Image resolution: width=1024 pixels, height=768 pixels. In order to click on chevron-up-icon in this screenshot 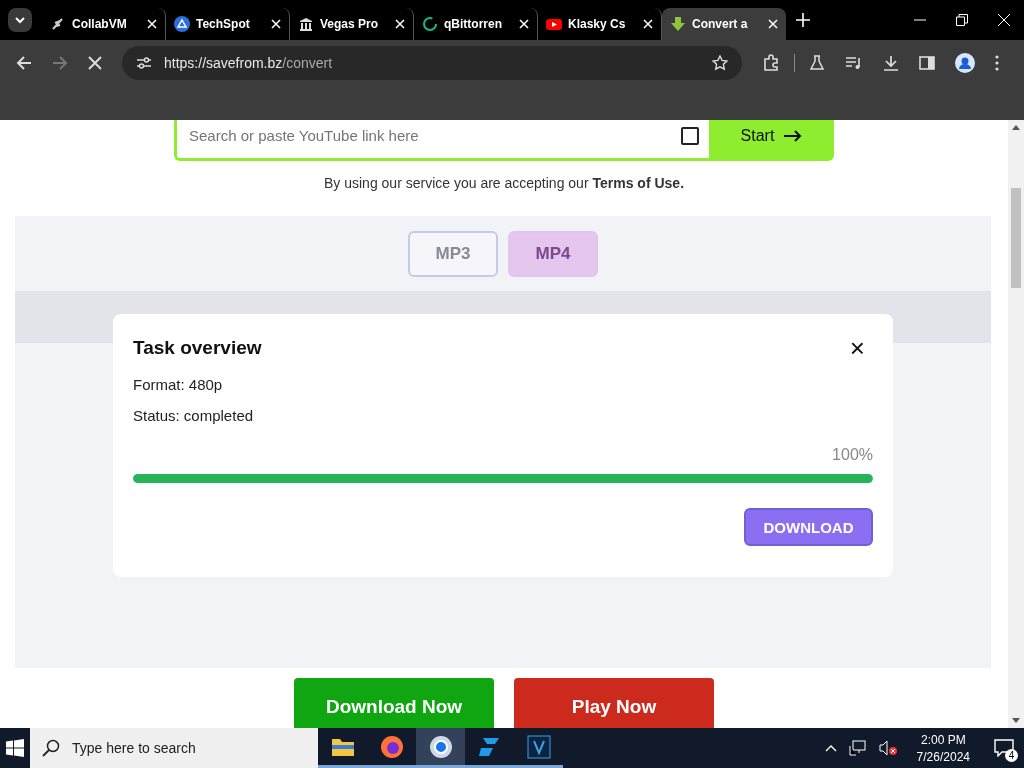, I will do `click(830, 748)`.